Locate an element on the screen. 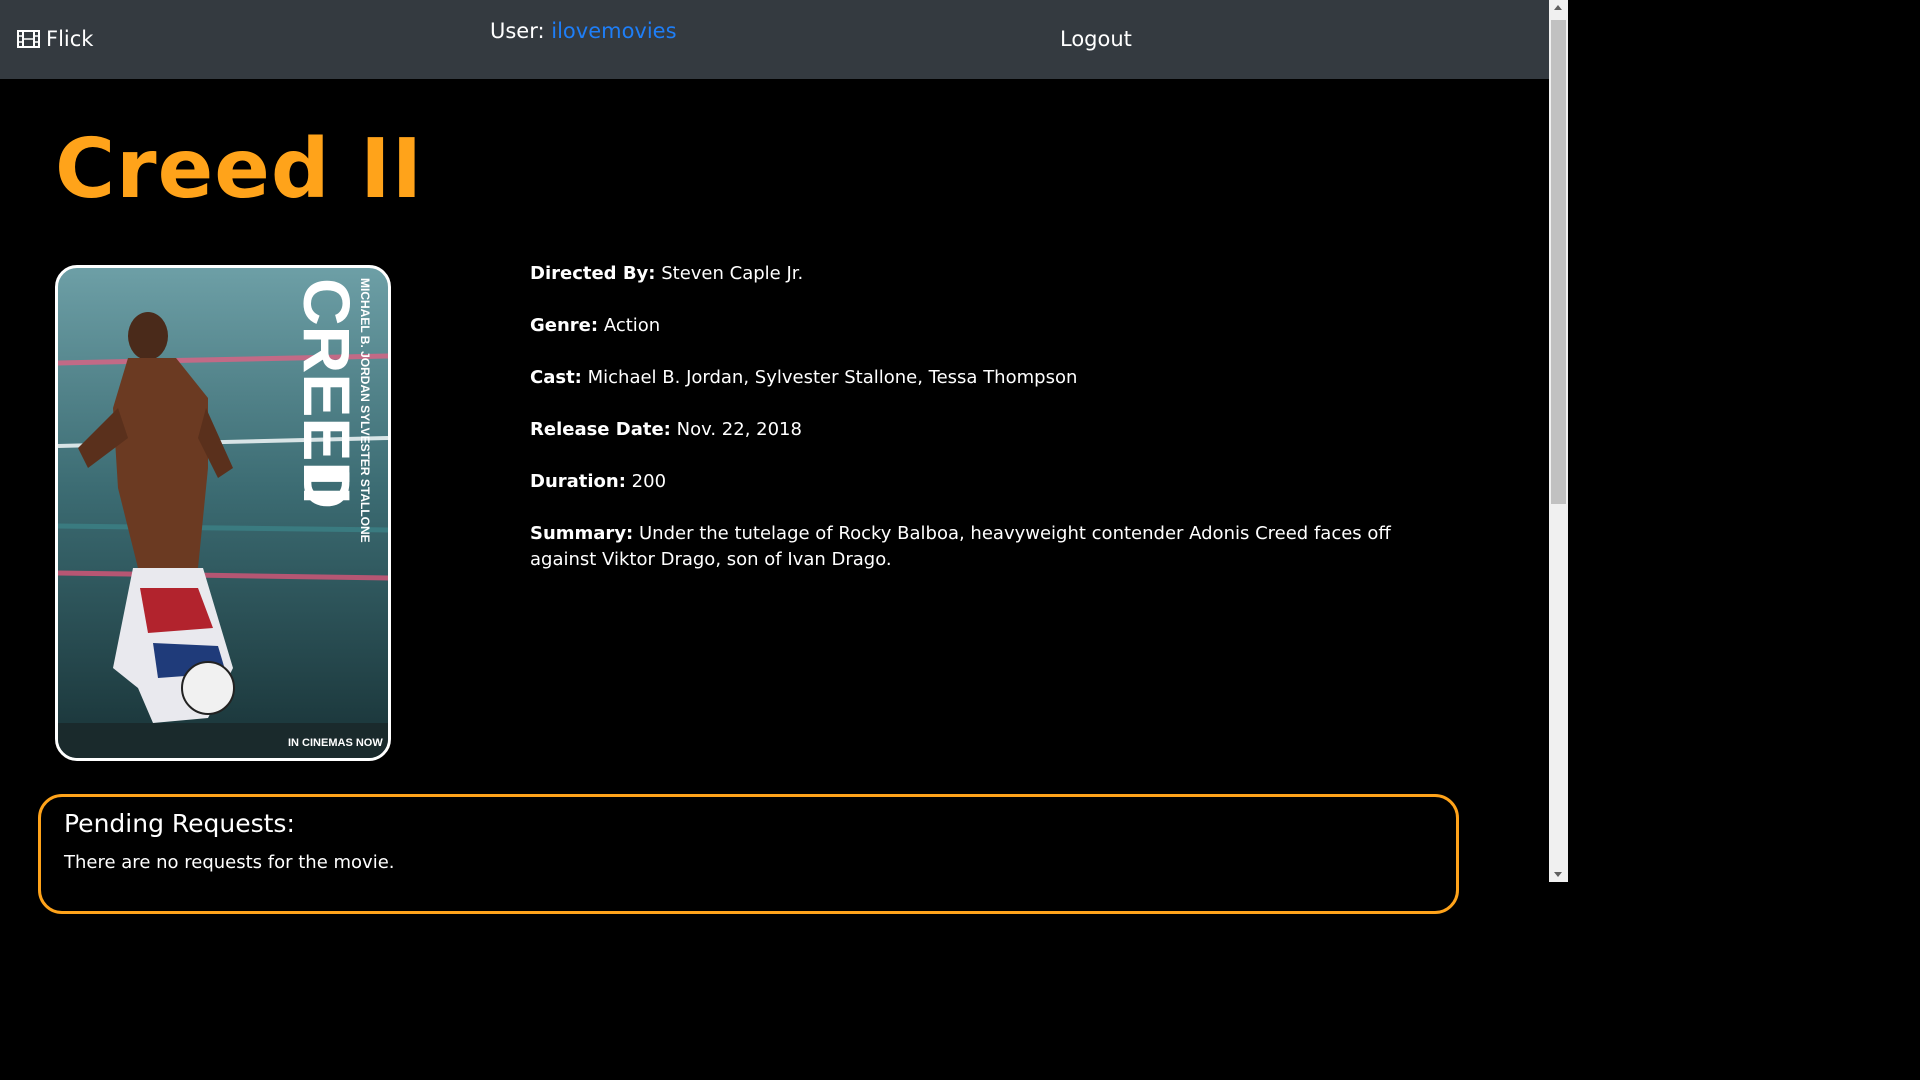  film-icon is located at coordinates (28, 39).